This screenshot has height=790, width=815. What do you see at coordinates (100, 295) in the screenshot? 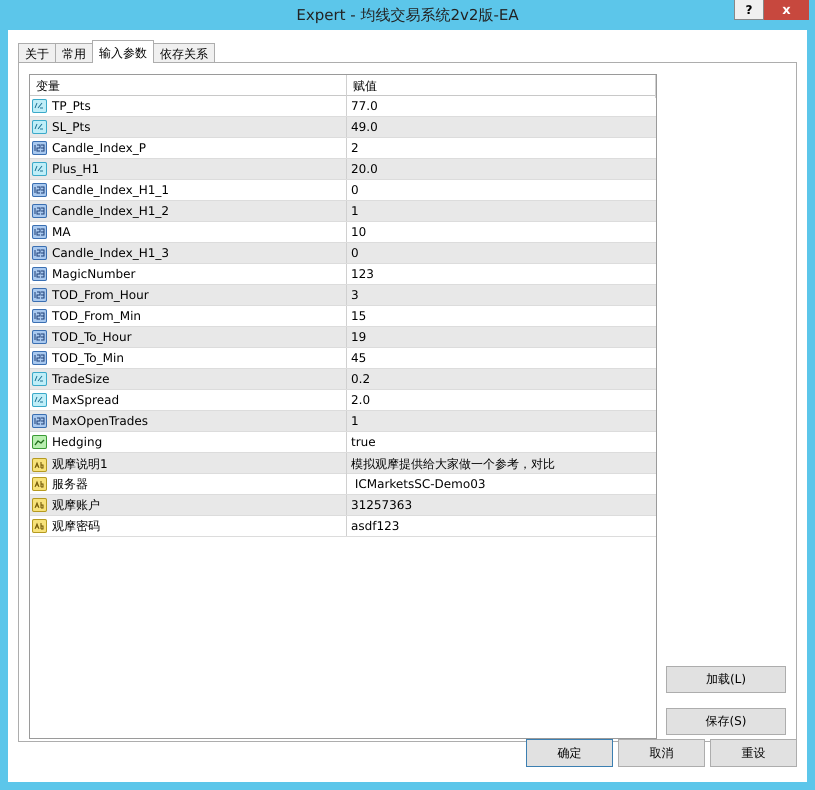
I see `parameter-name: TOD_From_Hour` at bounding box center [100, 295].